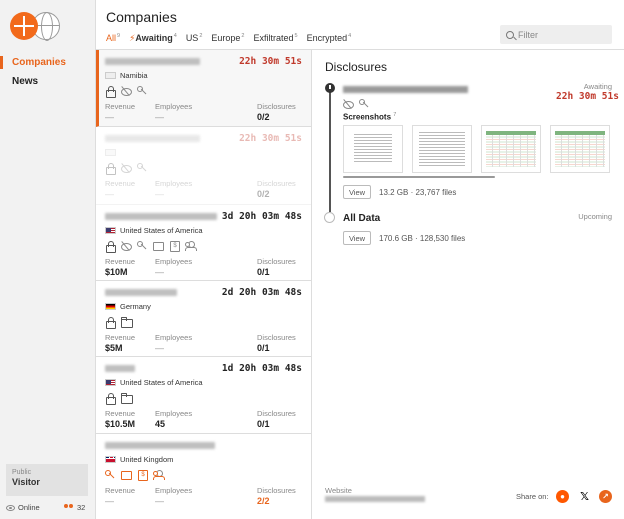 This screenshot has height=519, width=624. What do you see at coordinates (275, 40) in the screenshot?
I see `tab-exfiltrated: Exfiltrated5` at bounding box center [275, 40].